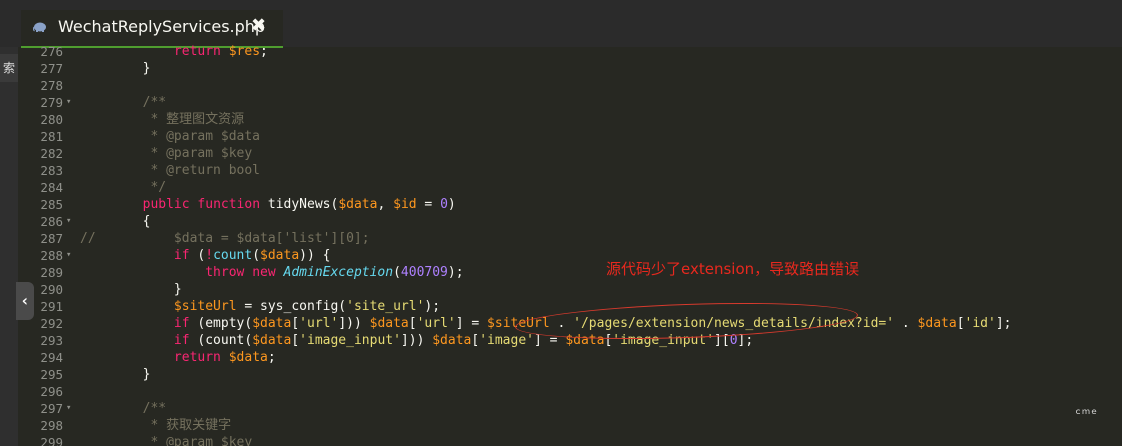 Image resolution: width=1122 pixels, height=446 pixels. What do you see at coordinates (51, 204) in the screenshot?
I see `line-number: 285` at bounding box center [51, 204].